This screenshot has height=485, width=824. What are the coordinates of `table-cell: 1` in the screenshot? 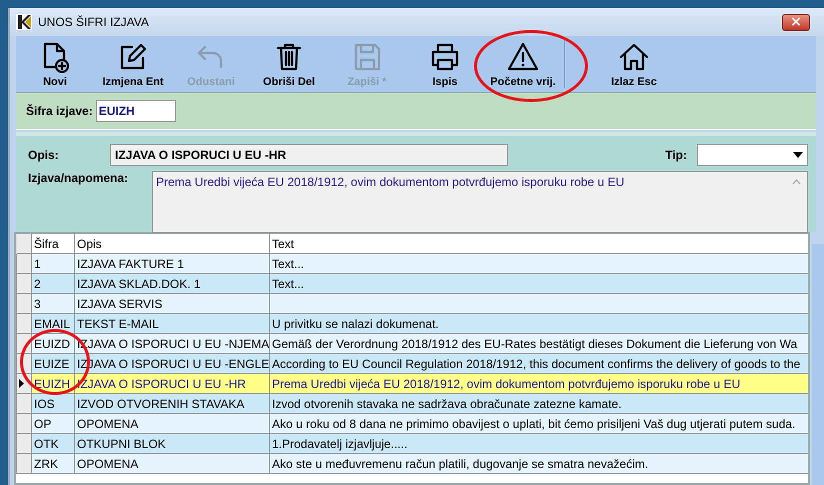 It's located at (37, 263).